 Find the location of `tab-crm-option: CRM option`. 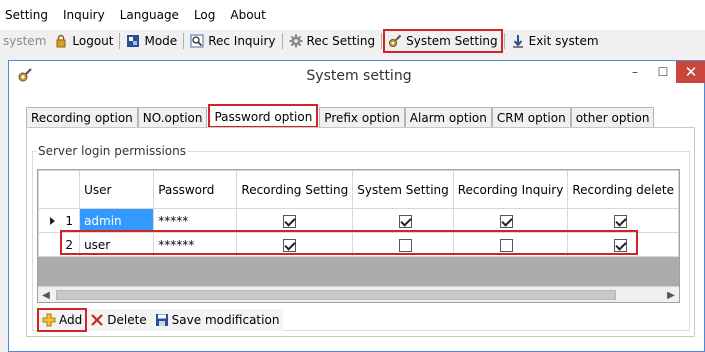

tab-crm-option: CRM option is located at coordinates (531, 117).